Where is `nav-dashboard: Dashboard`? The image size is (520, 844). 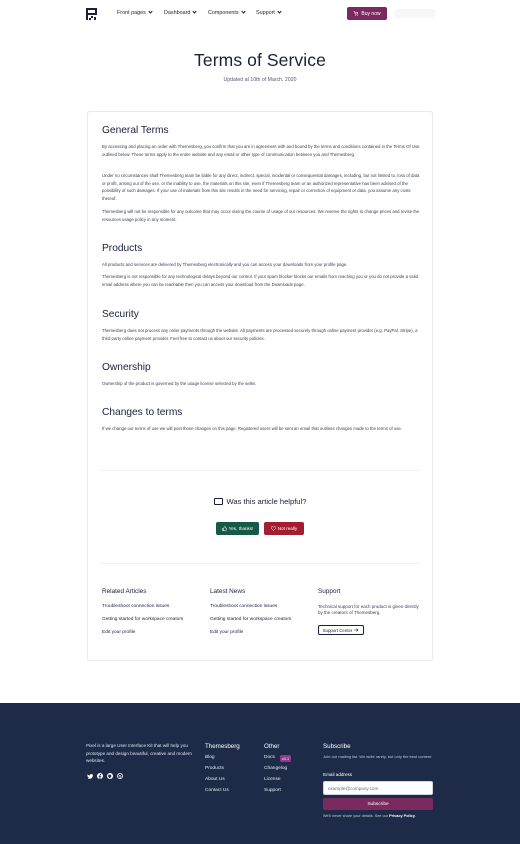 nav-dashboard: Dashboard is located at coordinates (180, 12).